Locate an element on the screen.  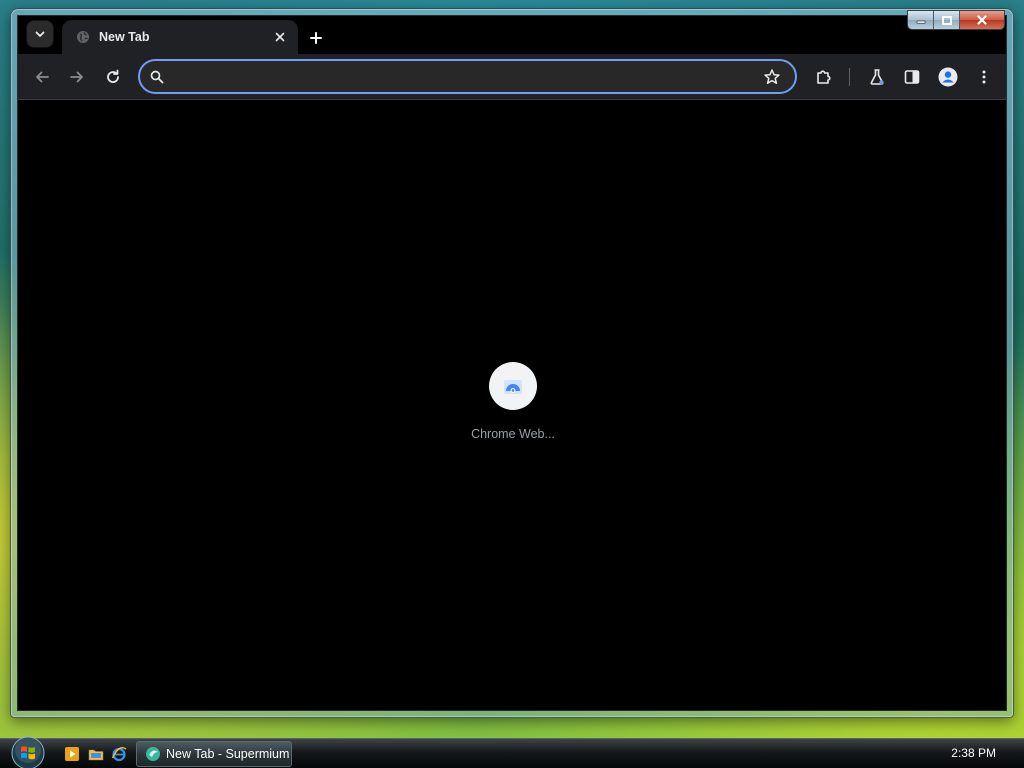
tab-search-button is located at coordinates (40, 34).